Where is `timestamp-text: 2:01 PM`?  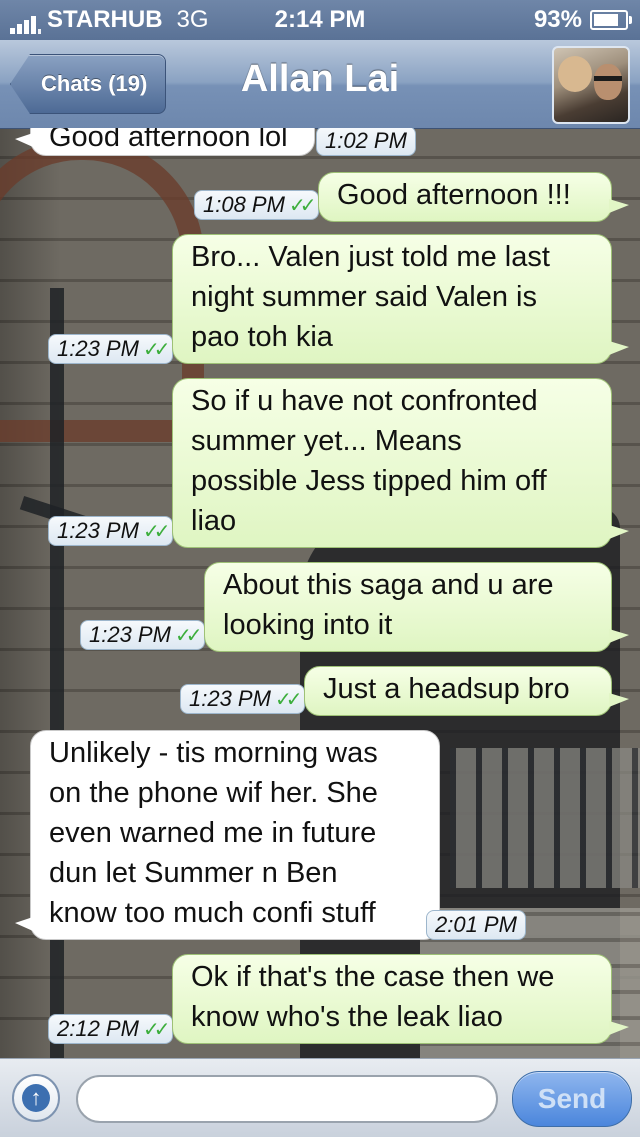 timestamp-text: 2:01 PM is located at coordinates (476, 924).